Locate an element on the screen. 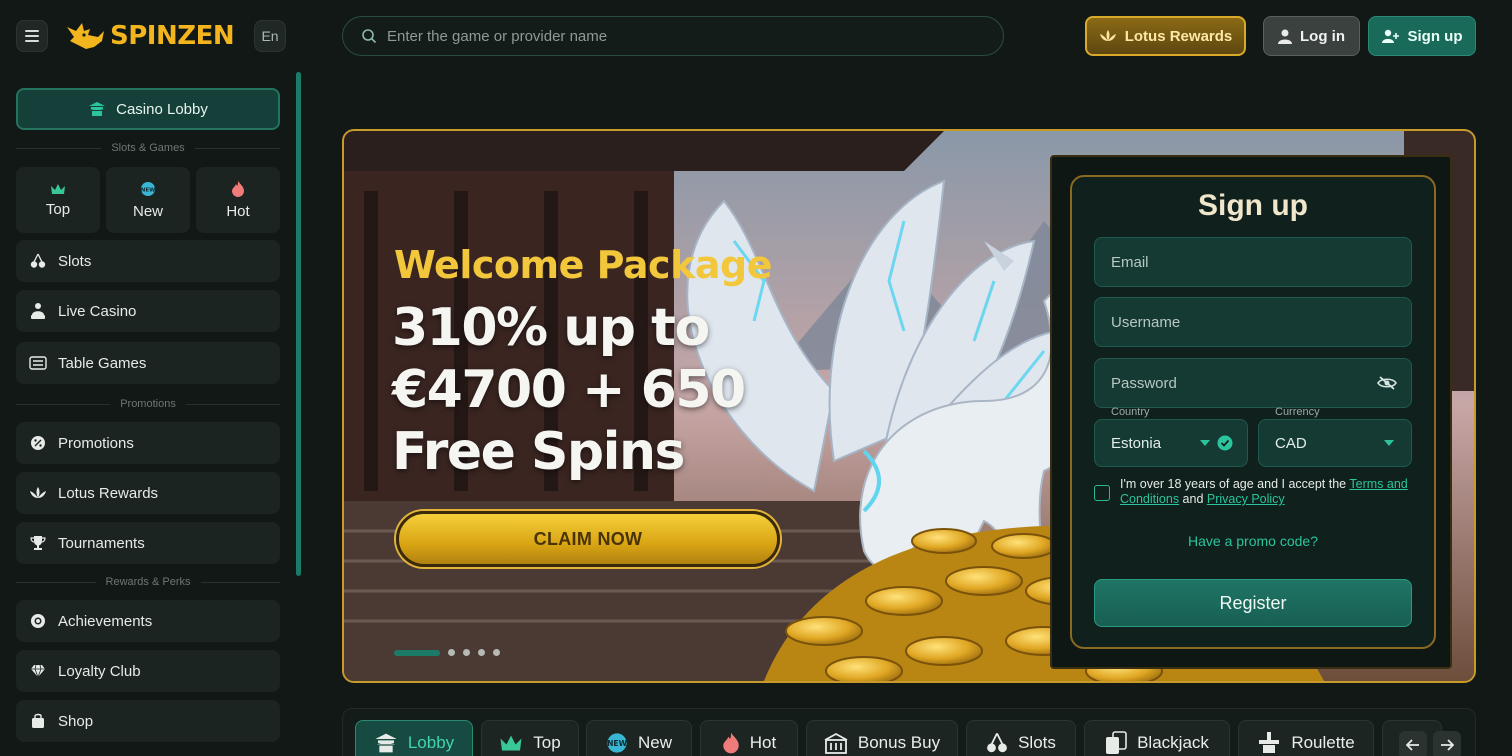  tab-lobby: Lobby is located at coordinates (414, 738).